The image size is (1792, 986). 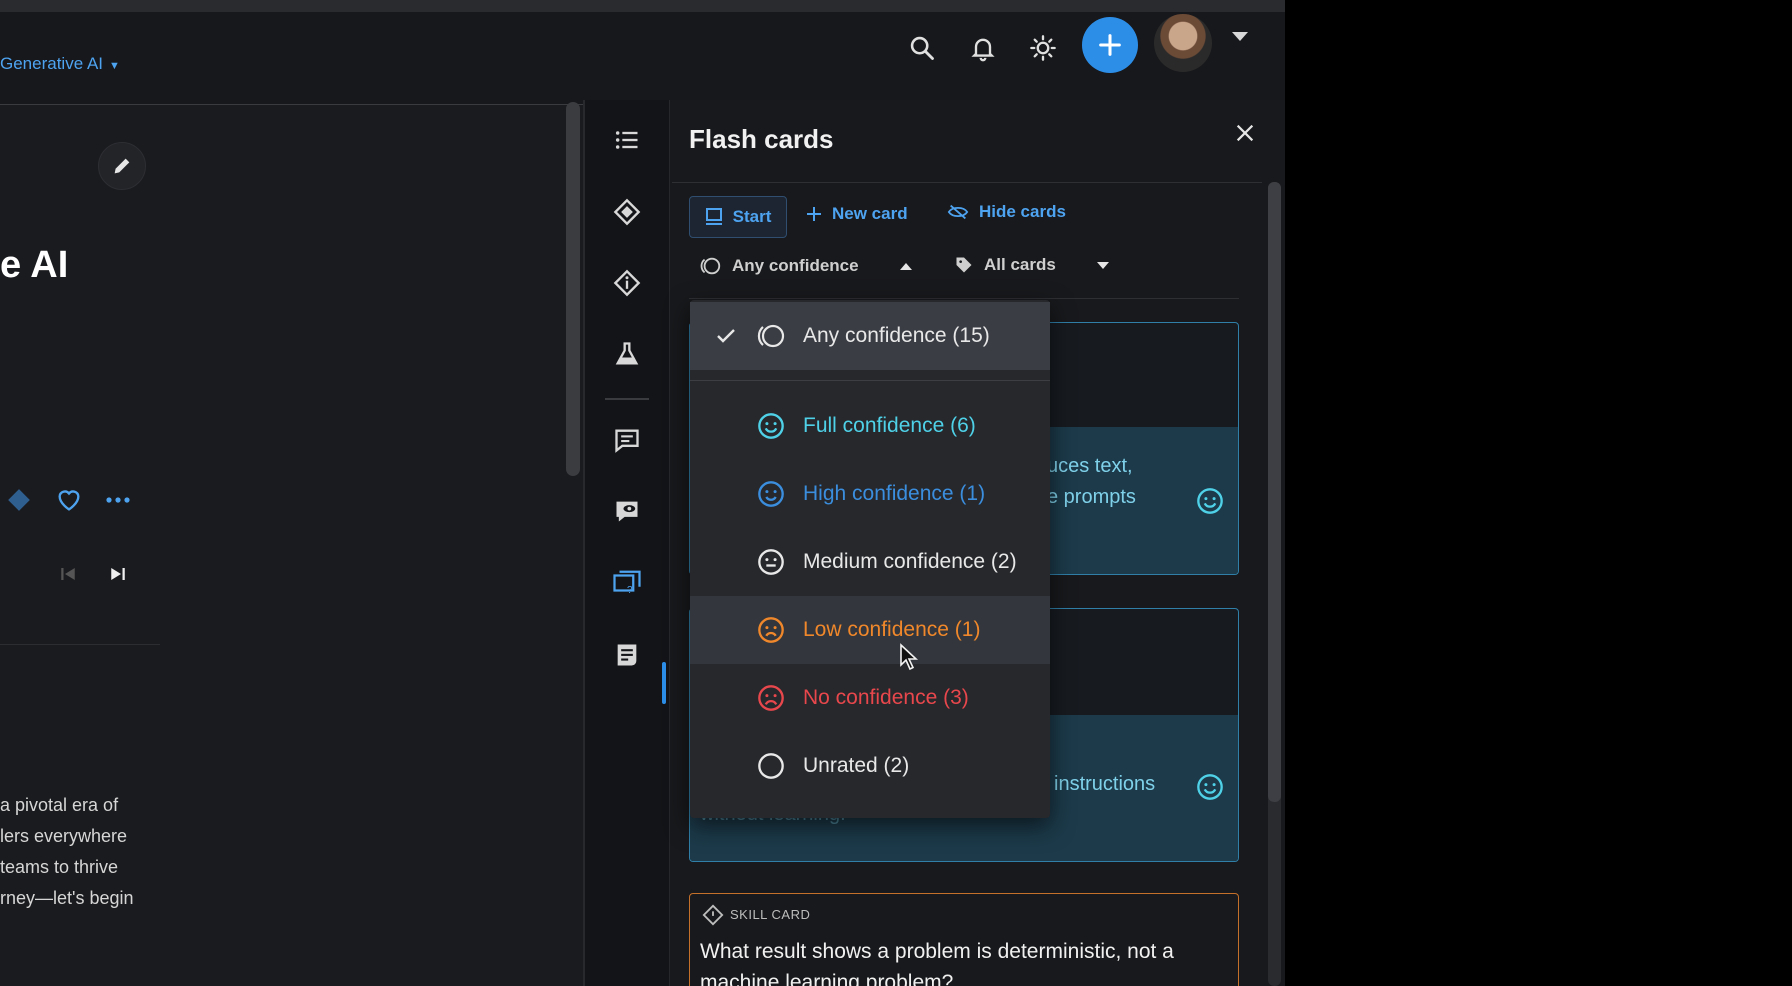 I want to click on breadcrumb: Generative AI ▼, so click(x=60, y=64).